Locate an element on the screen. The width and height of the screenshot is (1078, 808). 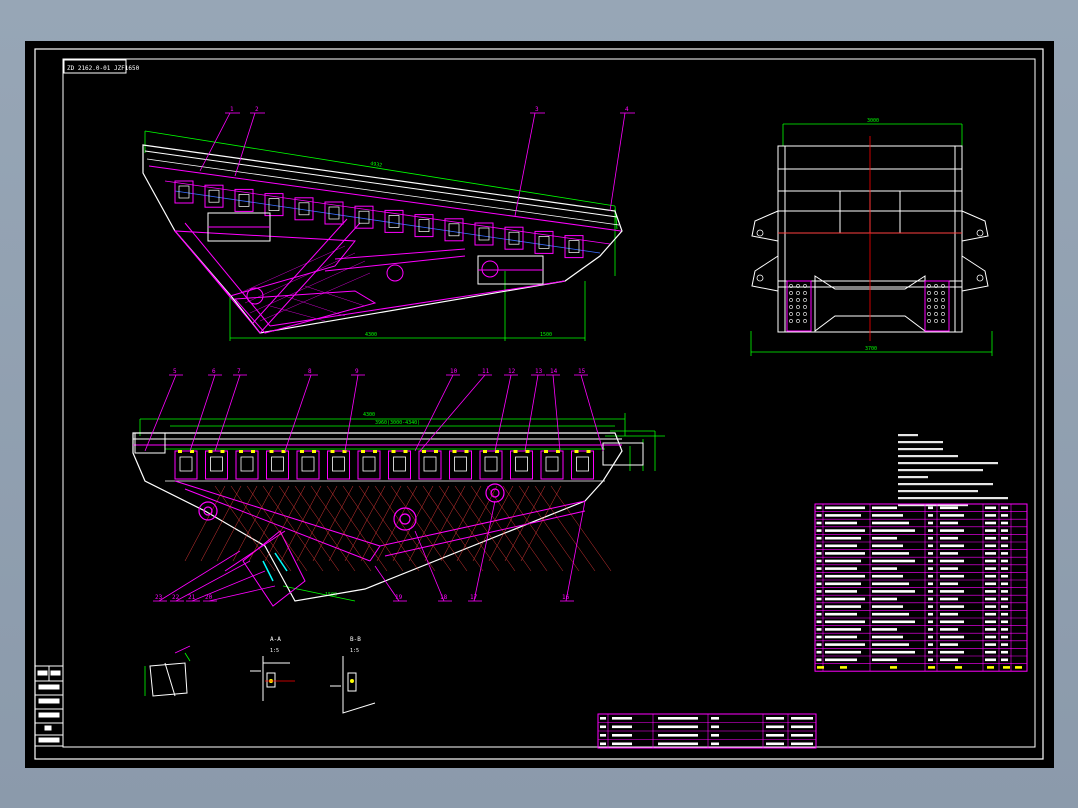
main-vibrator-blocks is located at coordinates (384, 465).